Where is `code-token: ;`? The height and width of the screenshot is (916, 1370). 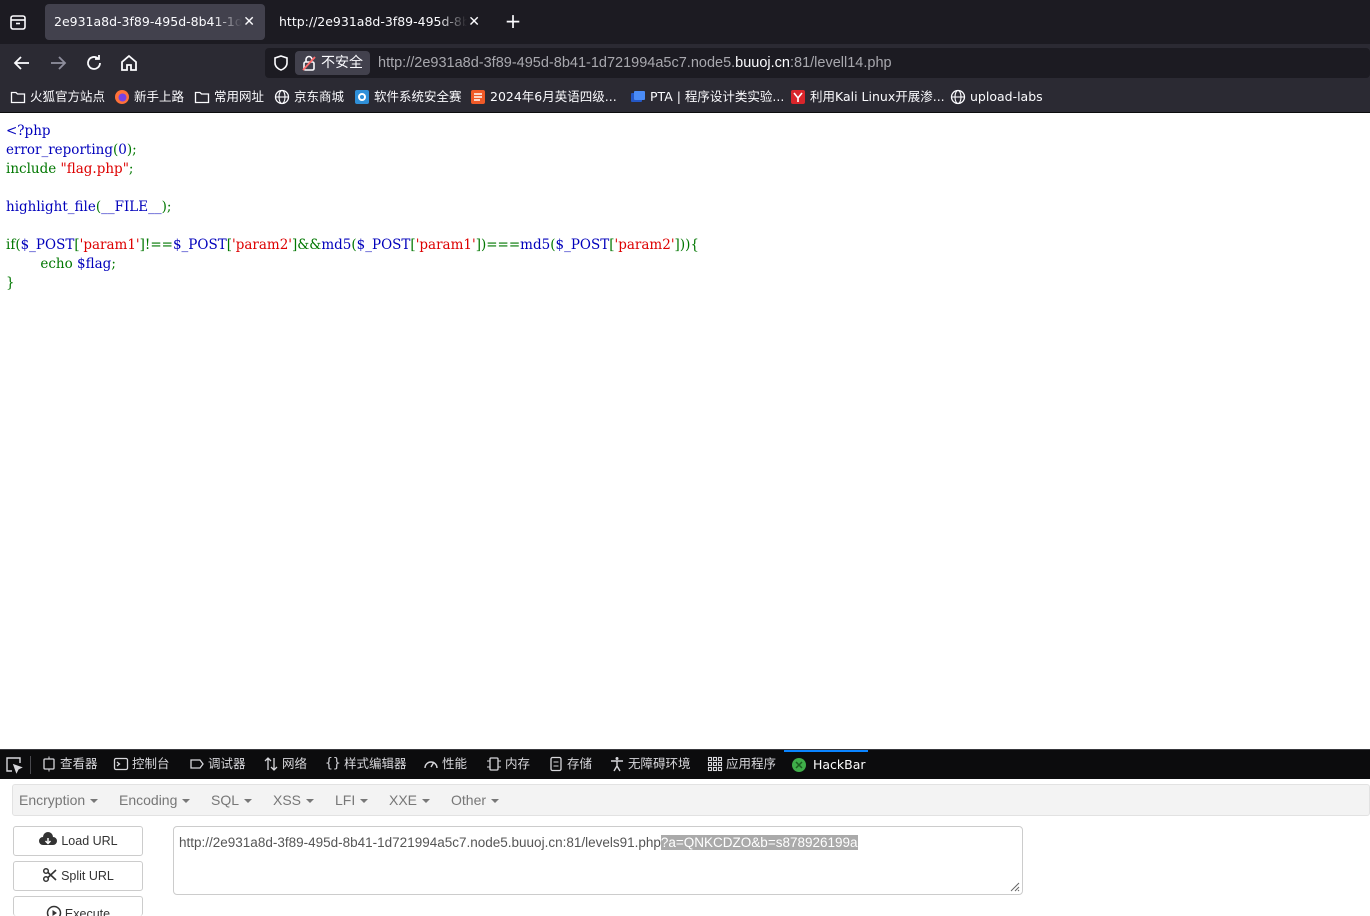 code-token: ; is located at coordinates (131, 169).